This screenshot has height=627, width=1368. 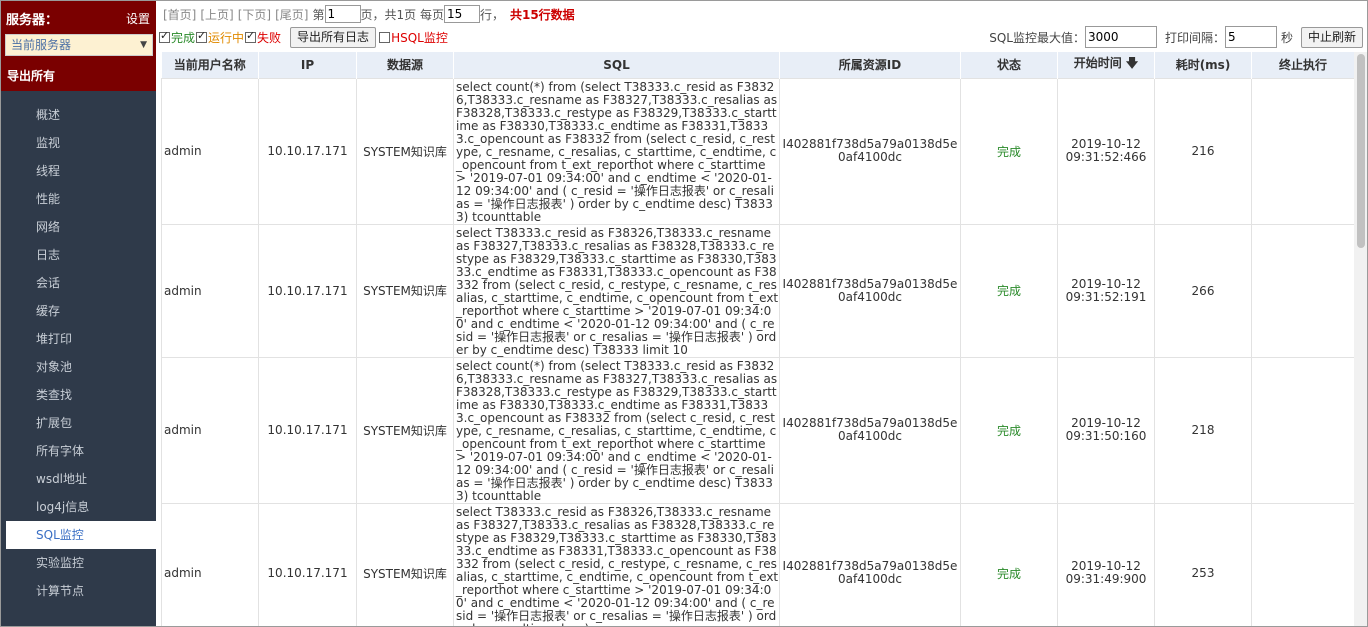 I want to click on last-page-link: [尾页], so click(x=291, y=14).